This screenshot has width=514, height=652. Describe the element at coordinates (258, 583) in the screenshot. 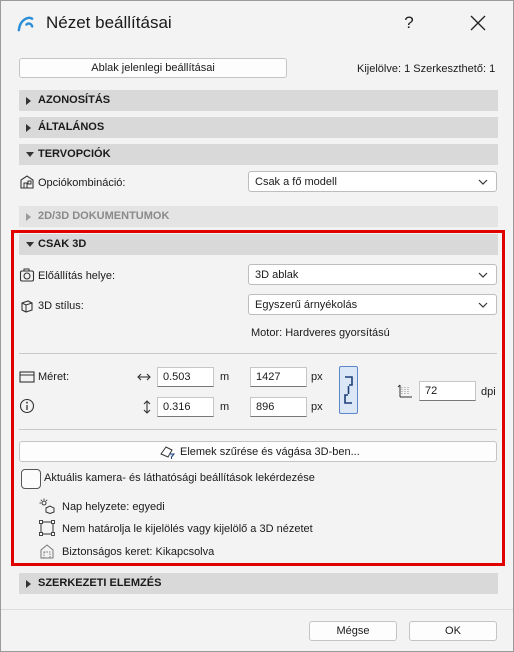

I see `section-structural-analysis: SZERKEZETI ELEMZÉS` at that location.